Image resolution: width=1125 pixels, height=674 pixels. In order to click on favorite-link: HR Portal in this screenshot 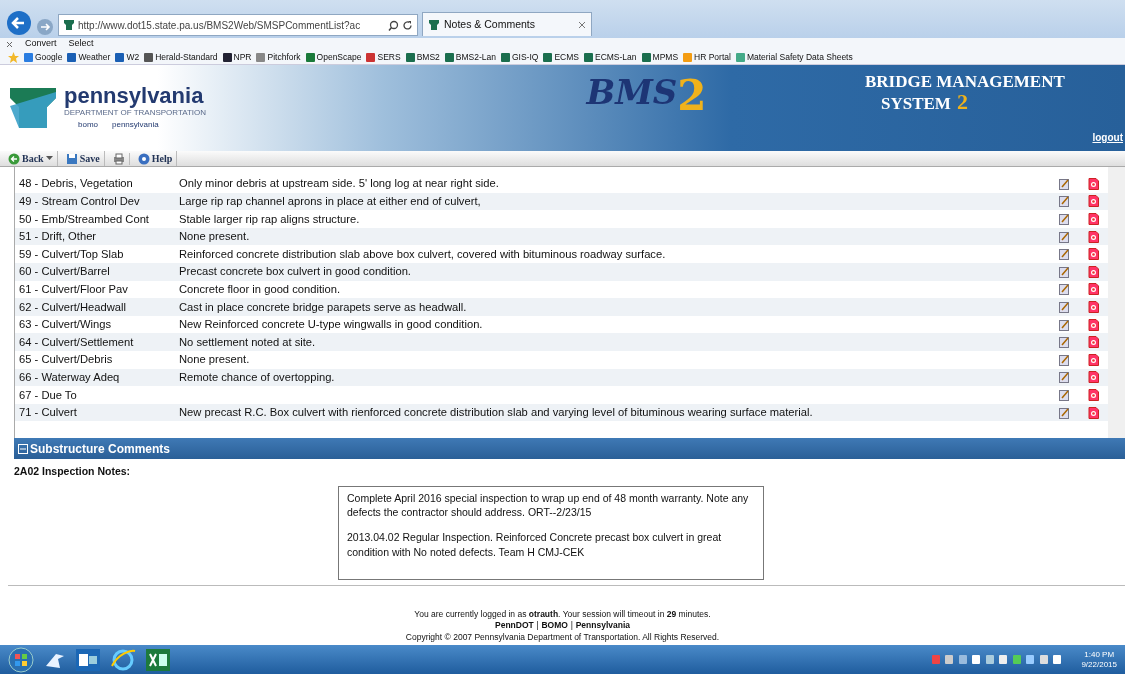, I will do `click(707, 57)`.